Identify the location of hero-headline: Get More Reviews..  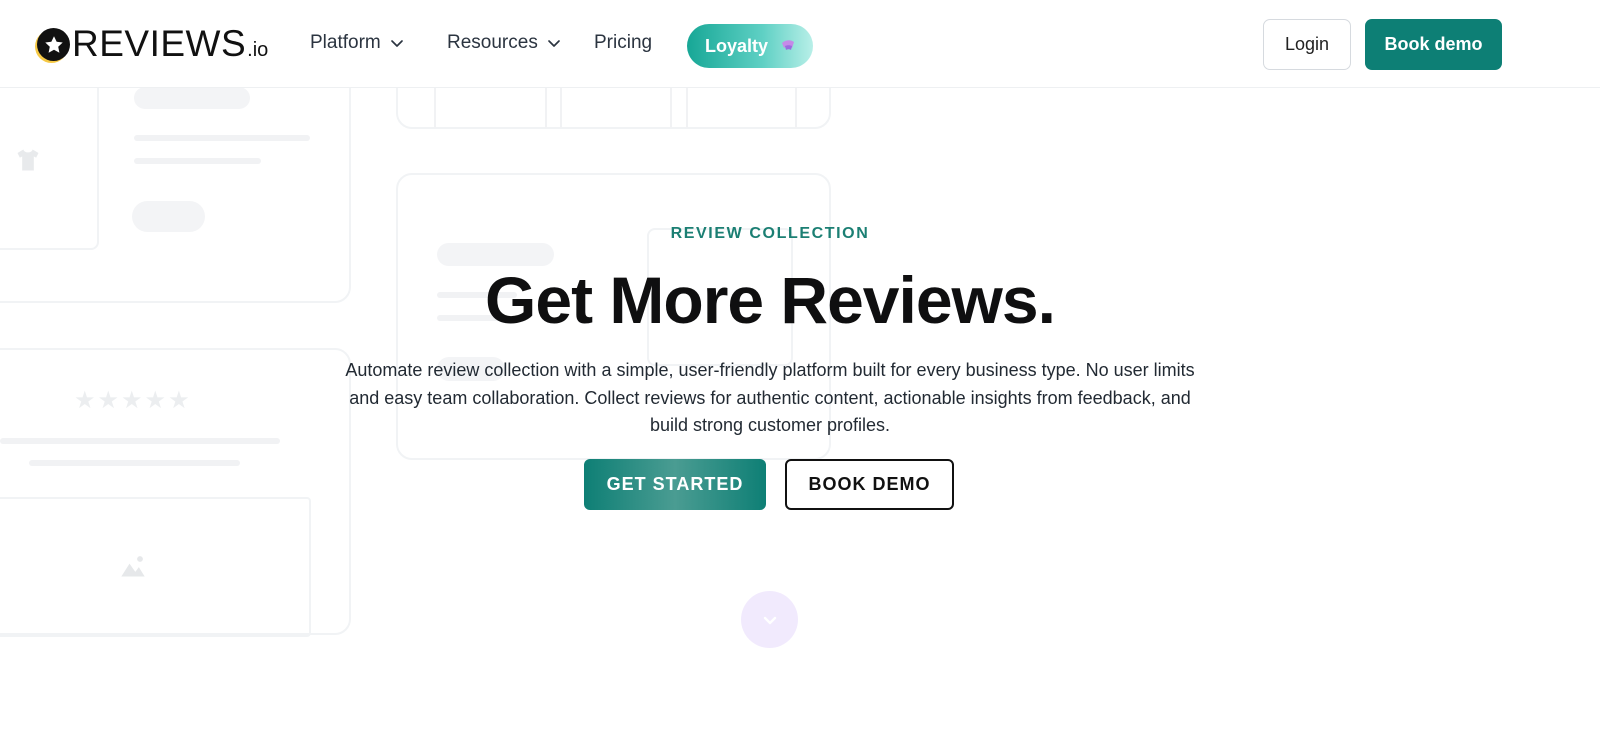
(770, 300).